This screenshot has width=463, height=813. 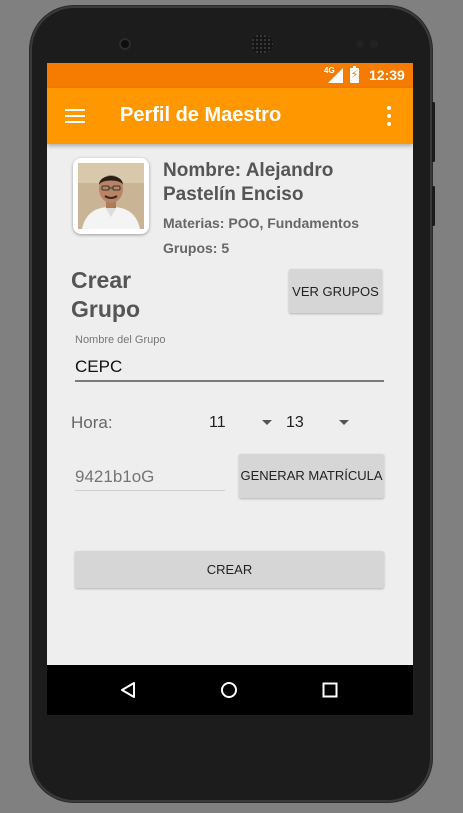 I want to click on hora-label: Hora:, so click(x=92, y=422).